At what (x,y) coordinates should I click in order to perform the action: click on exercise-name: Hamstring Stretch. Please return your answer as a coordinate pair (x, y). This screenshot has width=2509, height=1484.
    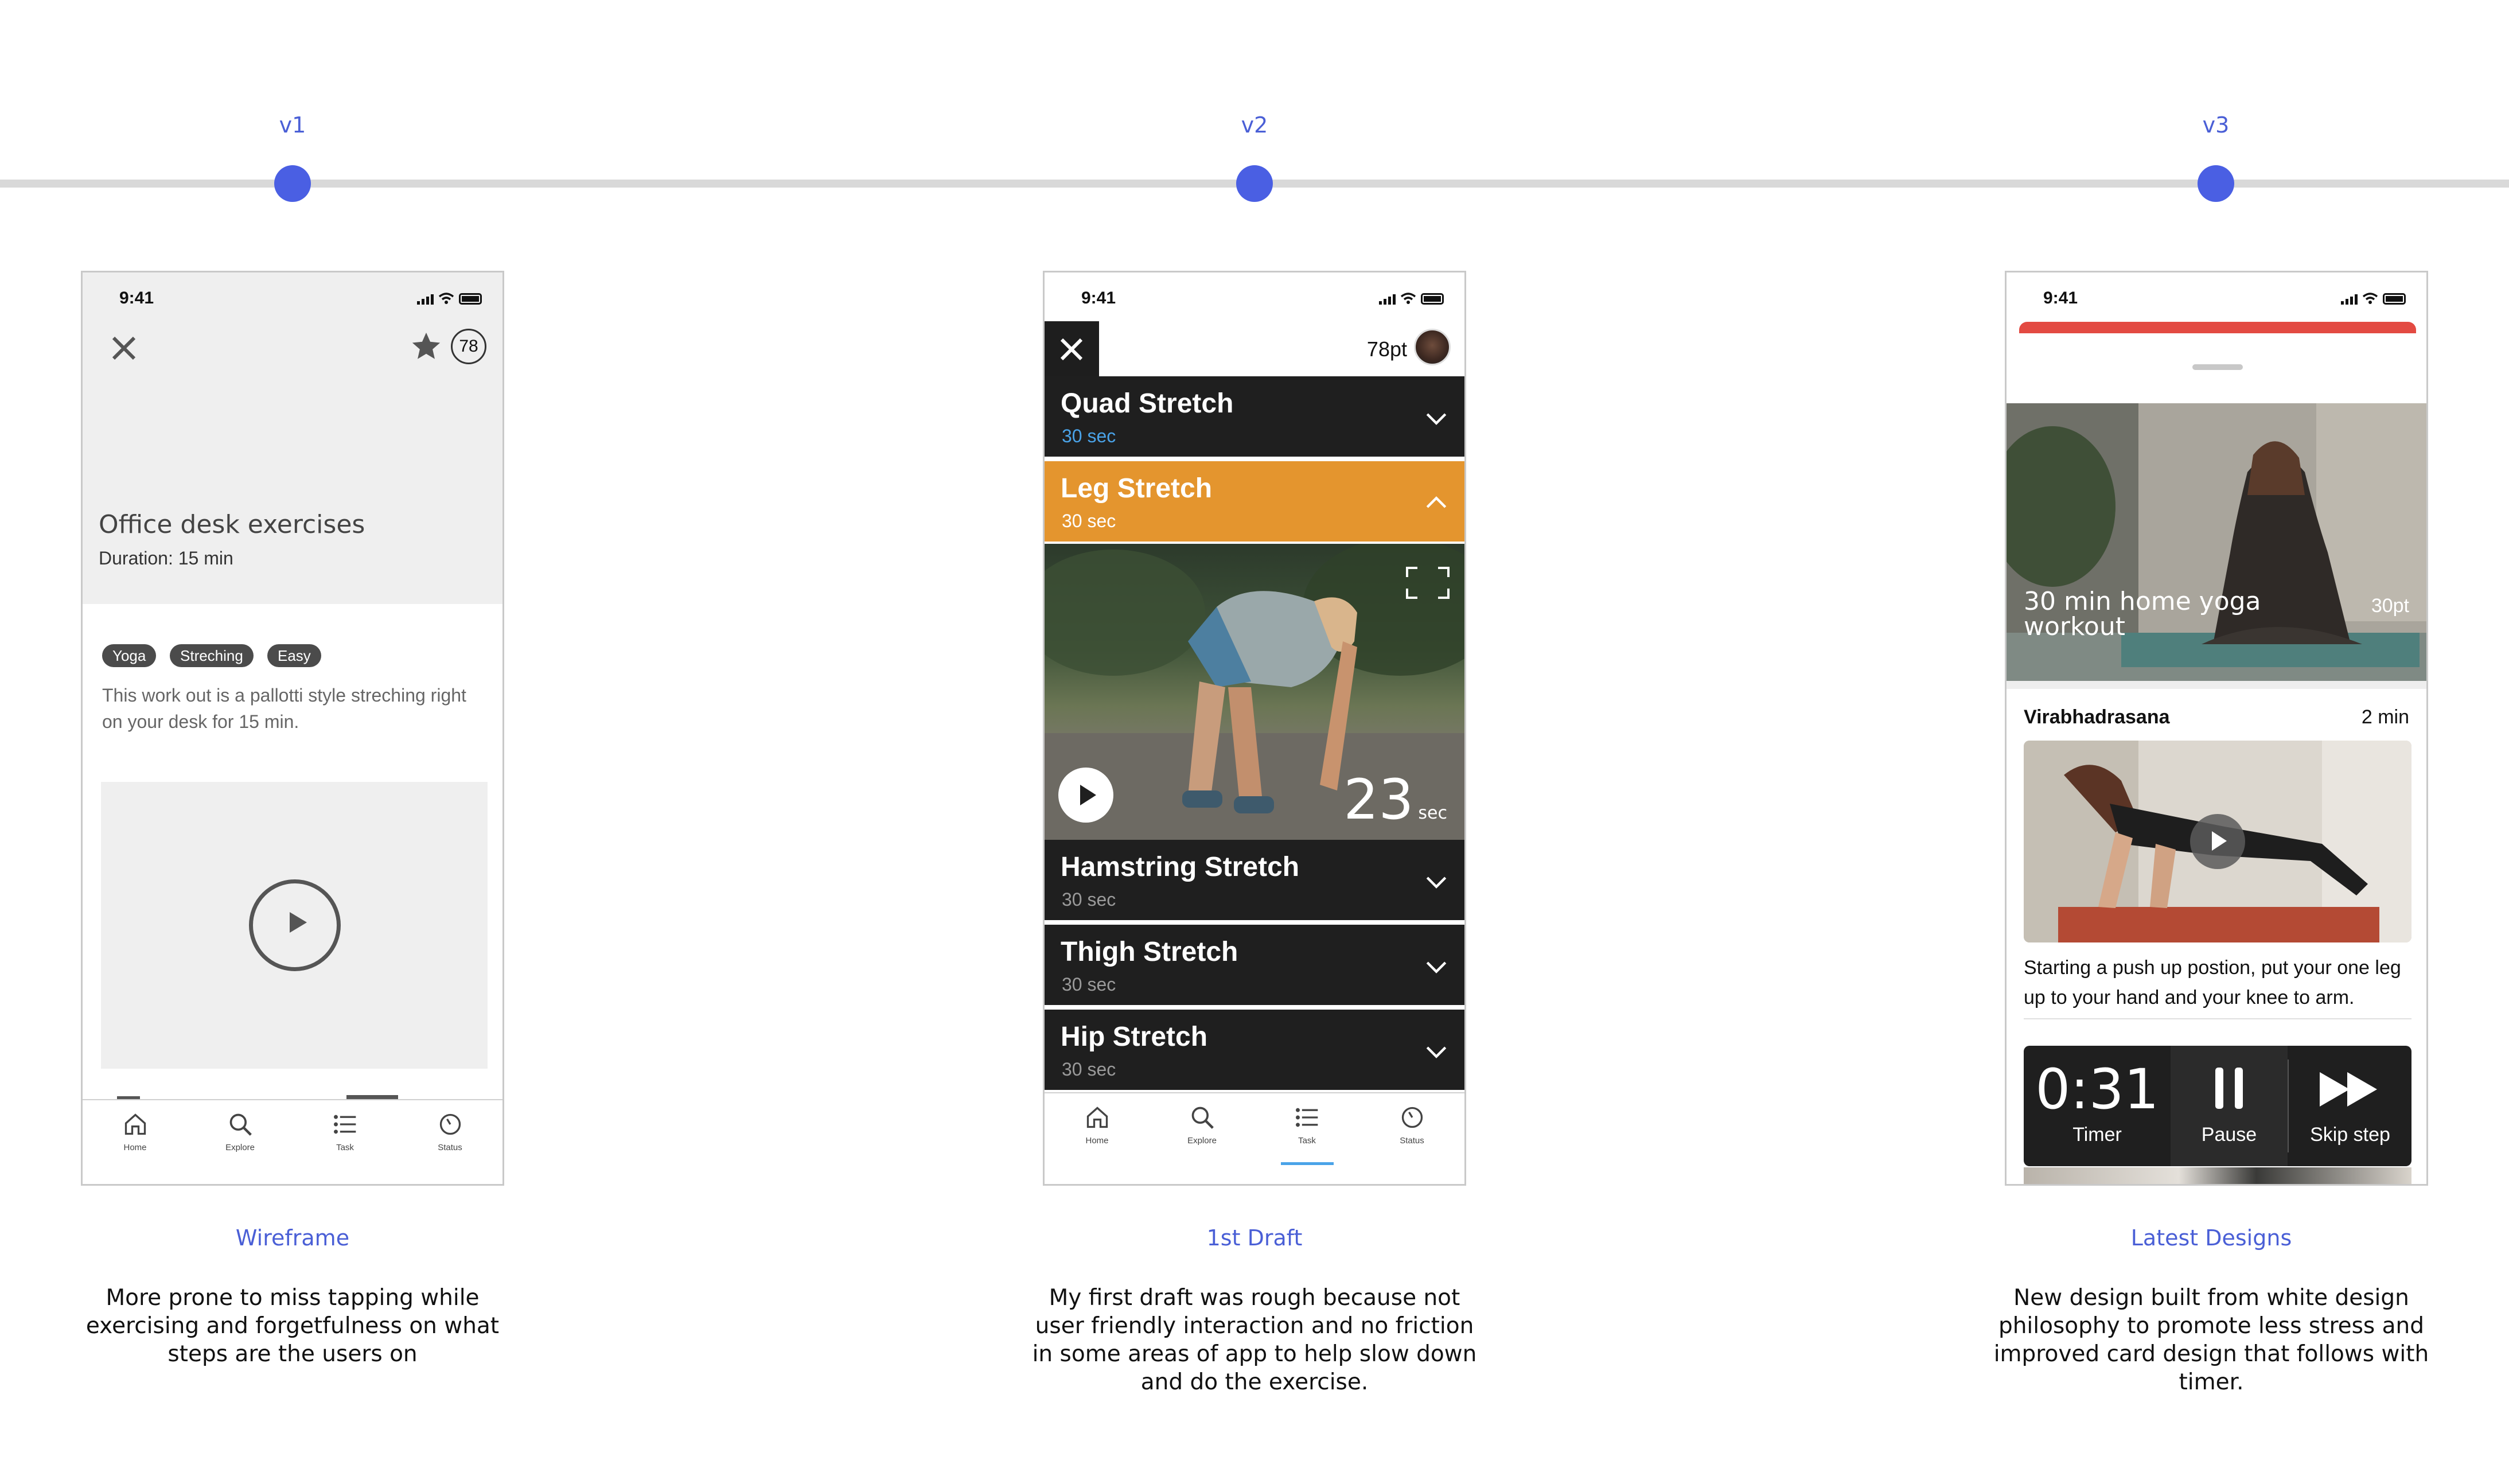
    Looking at the image, I should click on (1180, 867).